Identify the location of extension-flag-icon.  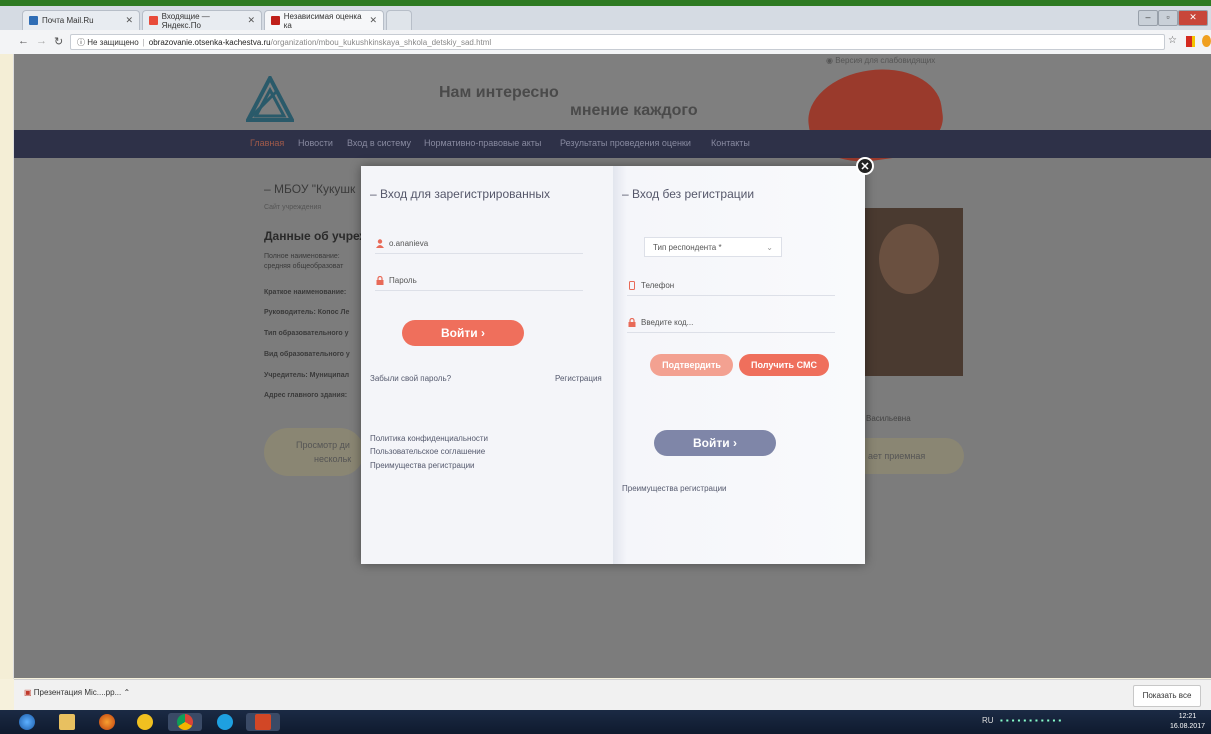
(1190, 41).